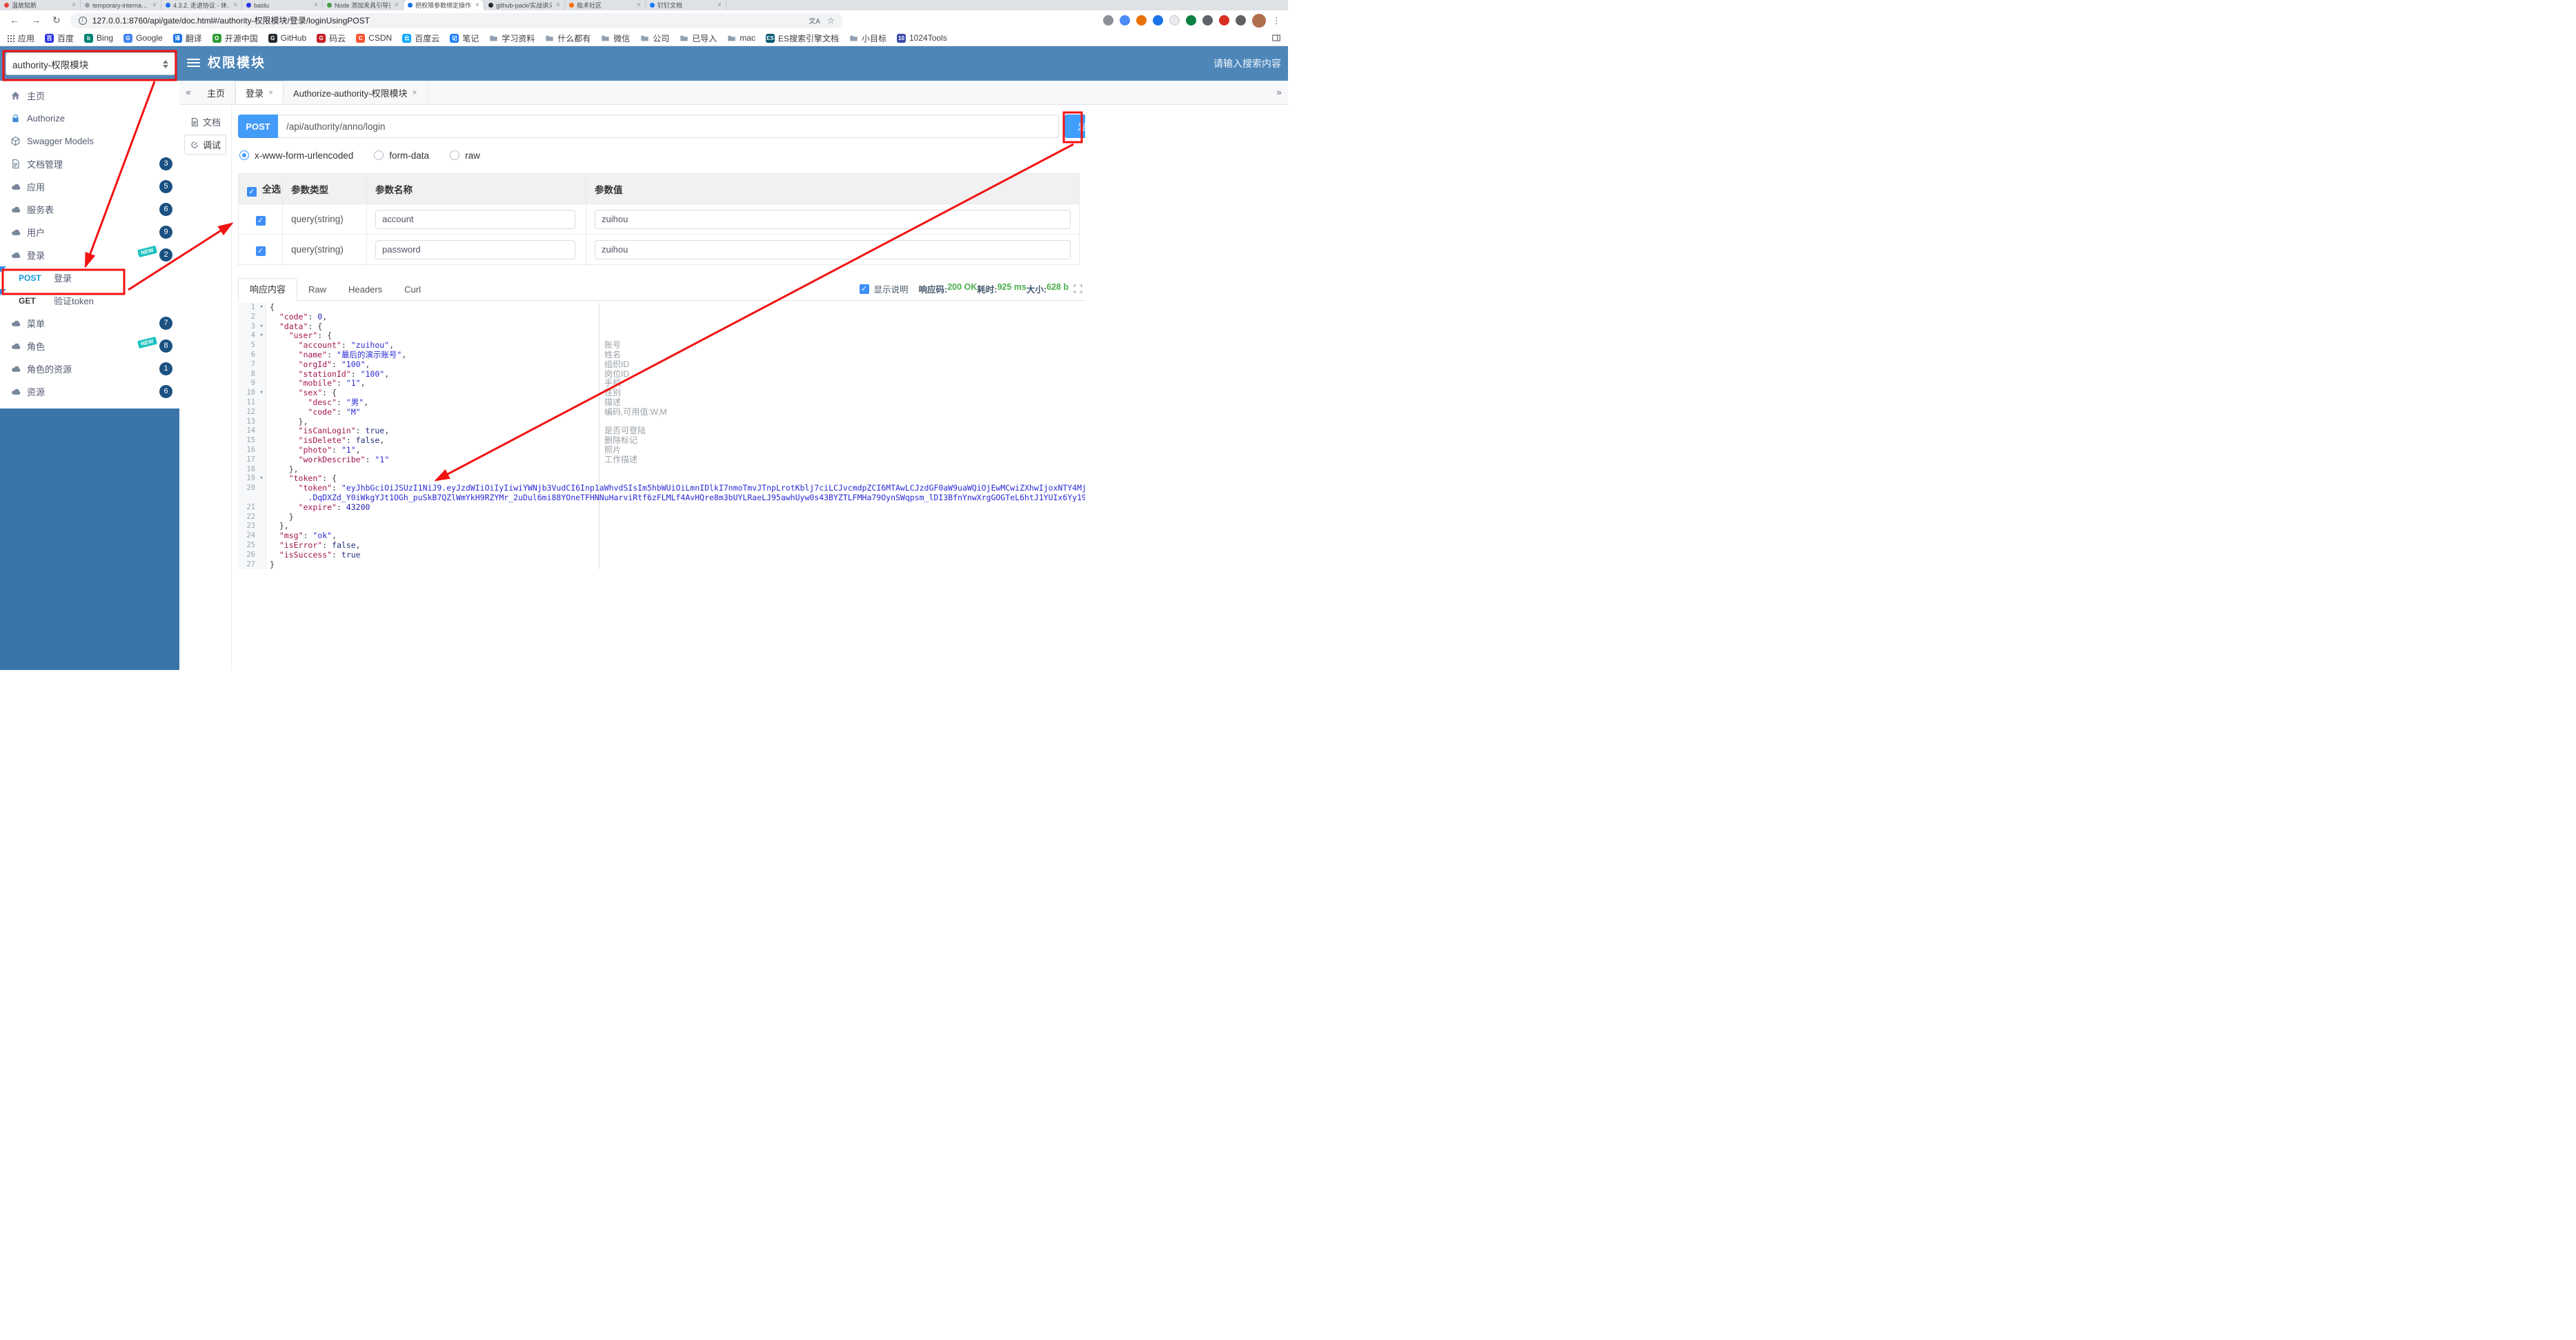 This screenshot has width=2576, height=1340. What do you see at coordinates (205, 122) in the screenshot?
I see `panel-tab-doc: 文档` at bounding box center [205, 122].